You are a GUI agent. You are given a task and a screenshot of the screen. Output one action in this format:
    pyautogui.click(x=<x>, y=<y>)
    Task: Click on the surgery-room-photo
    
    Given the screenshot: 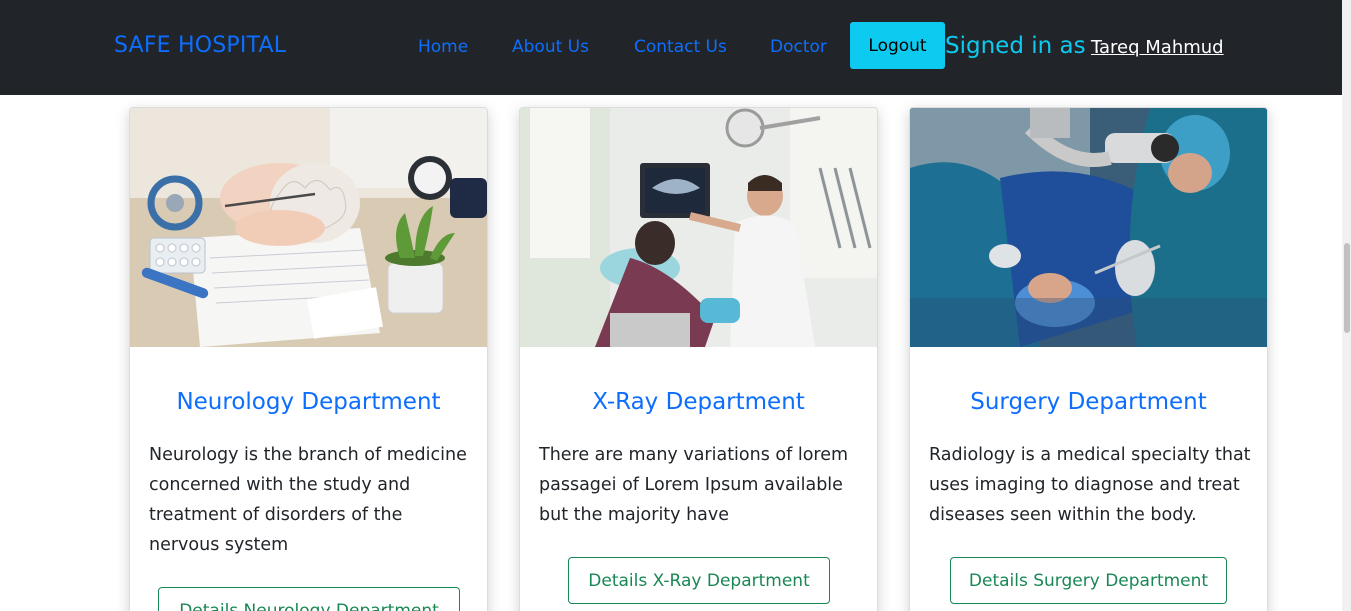 What is the action you would take?
    pyautogui.click(x=1088, y=227)
    